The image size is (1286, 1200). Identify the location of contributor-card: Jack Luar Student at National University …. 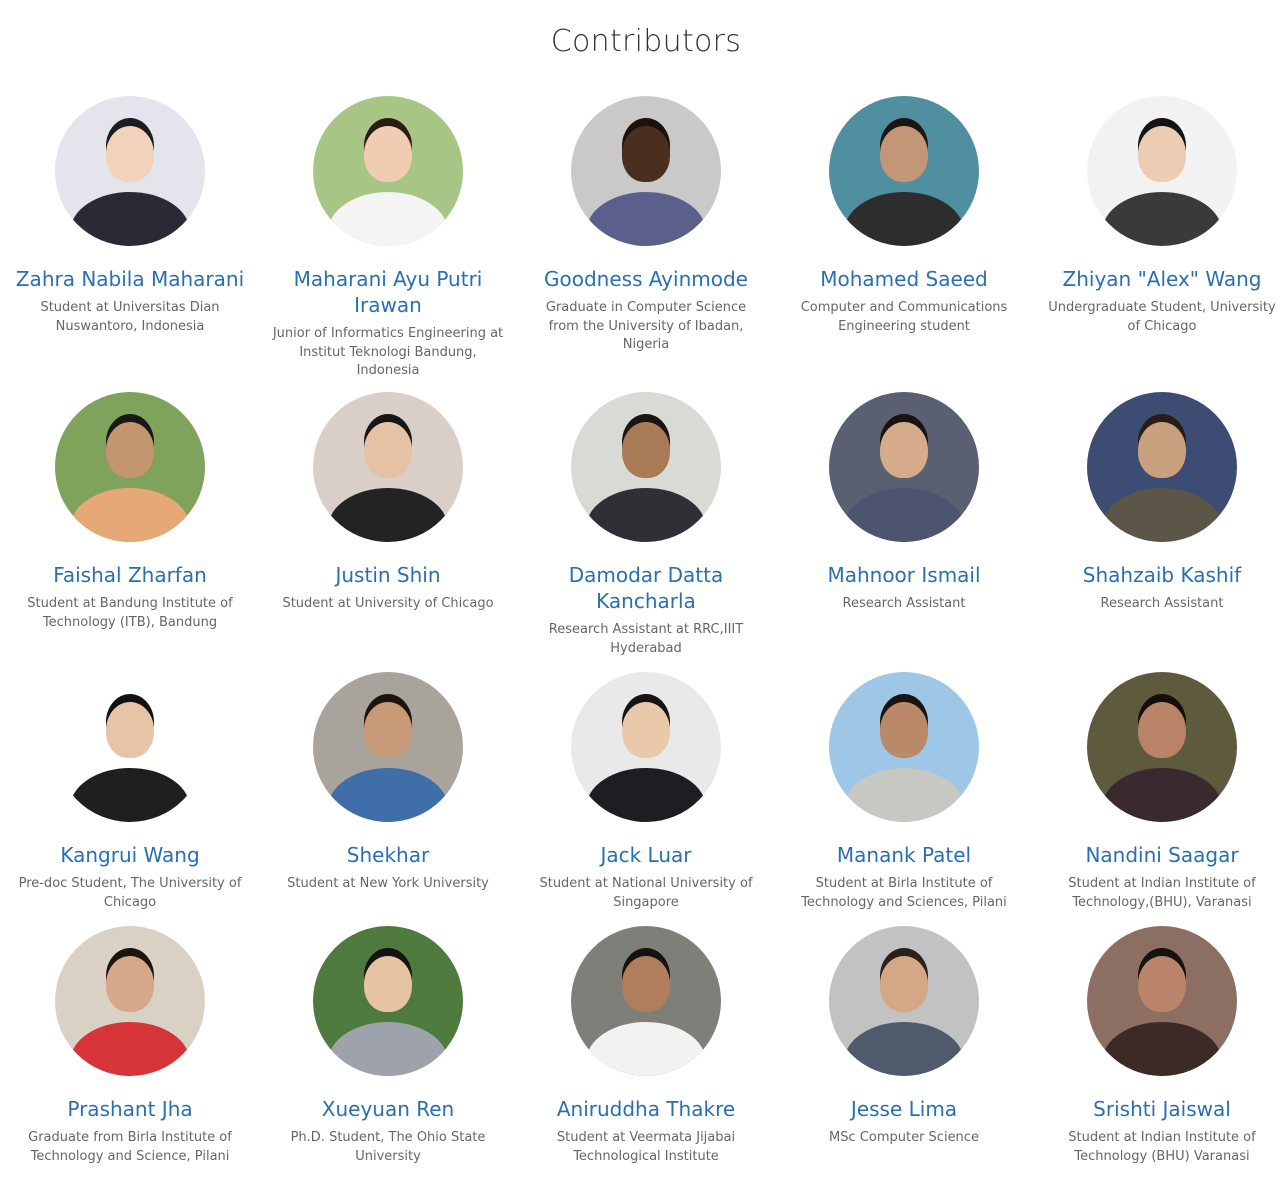
(646, 792).